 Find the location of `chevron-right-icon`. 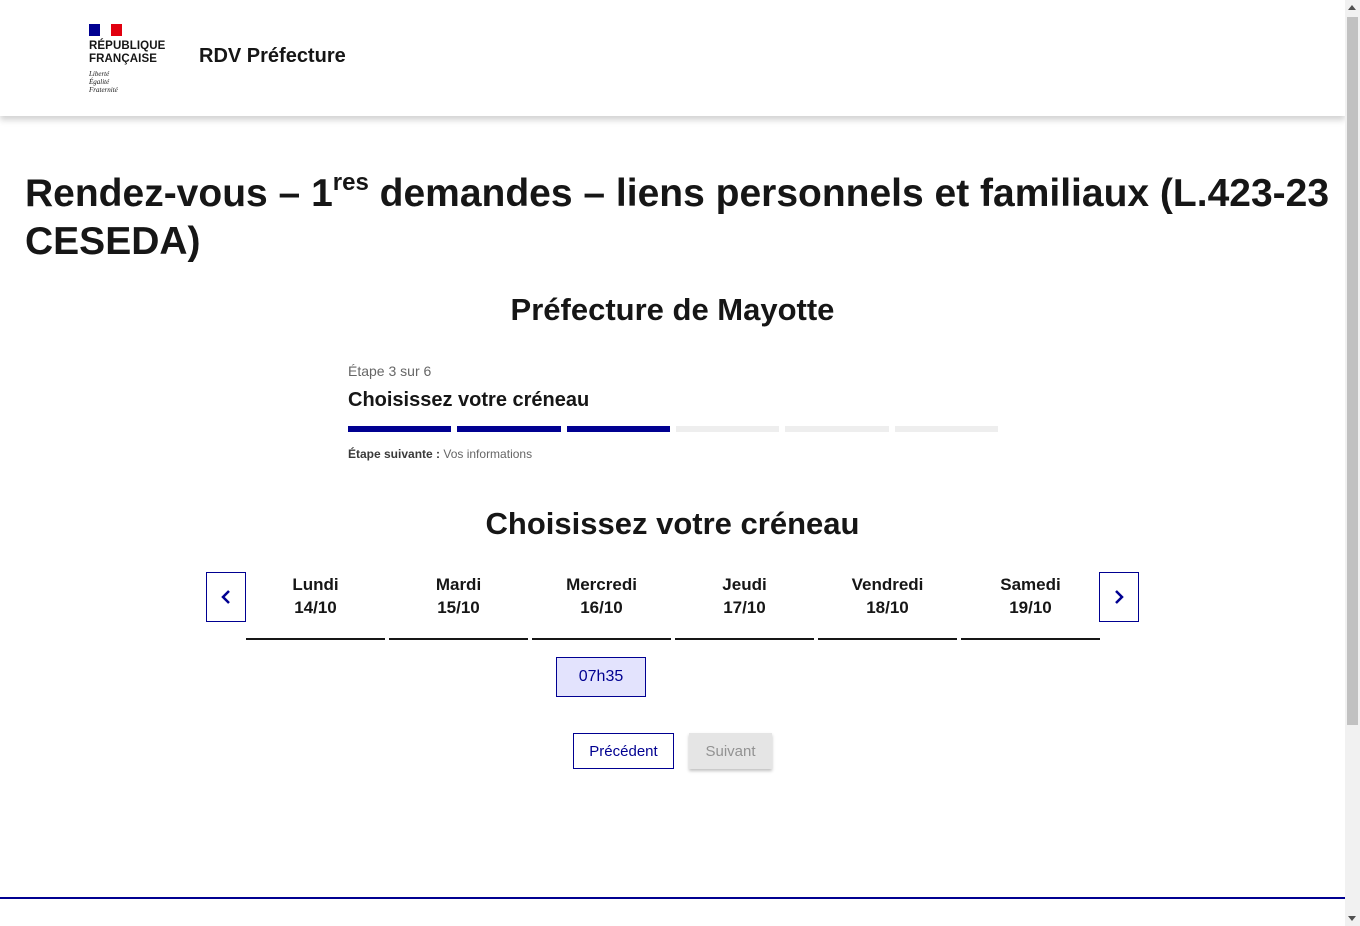

chevron-right-icon is located at coordinates (1119, 597).